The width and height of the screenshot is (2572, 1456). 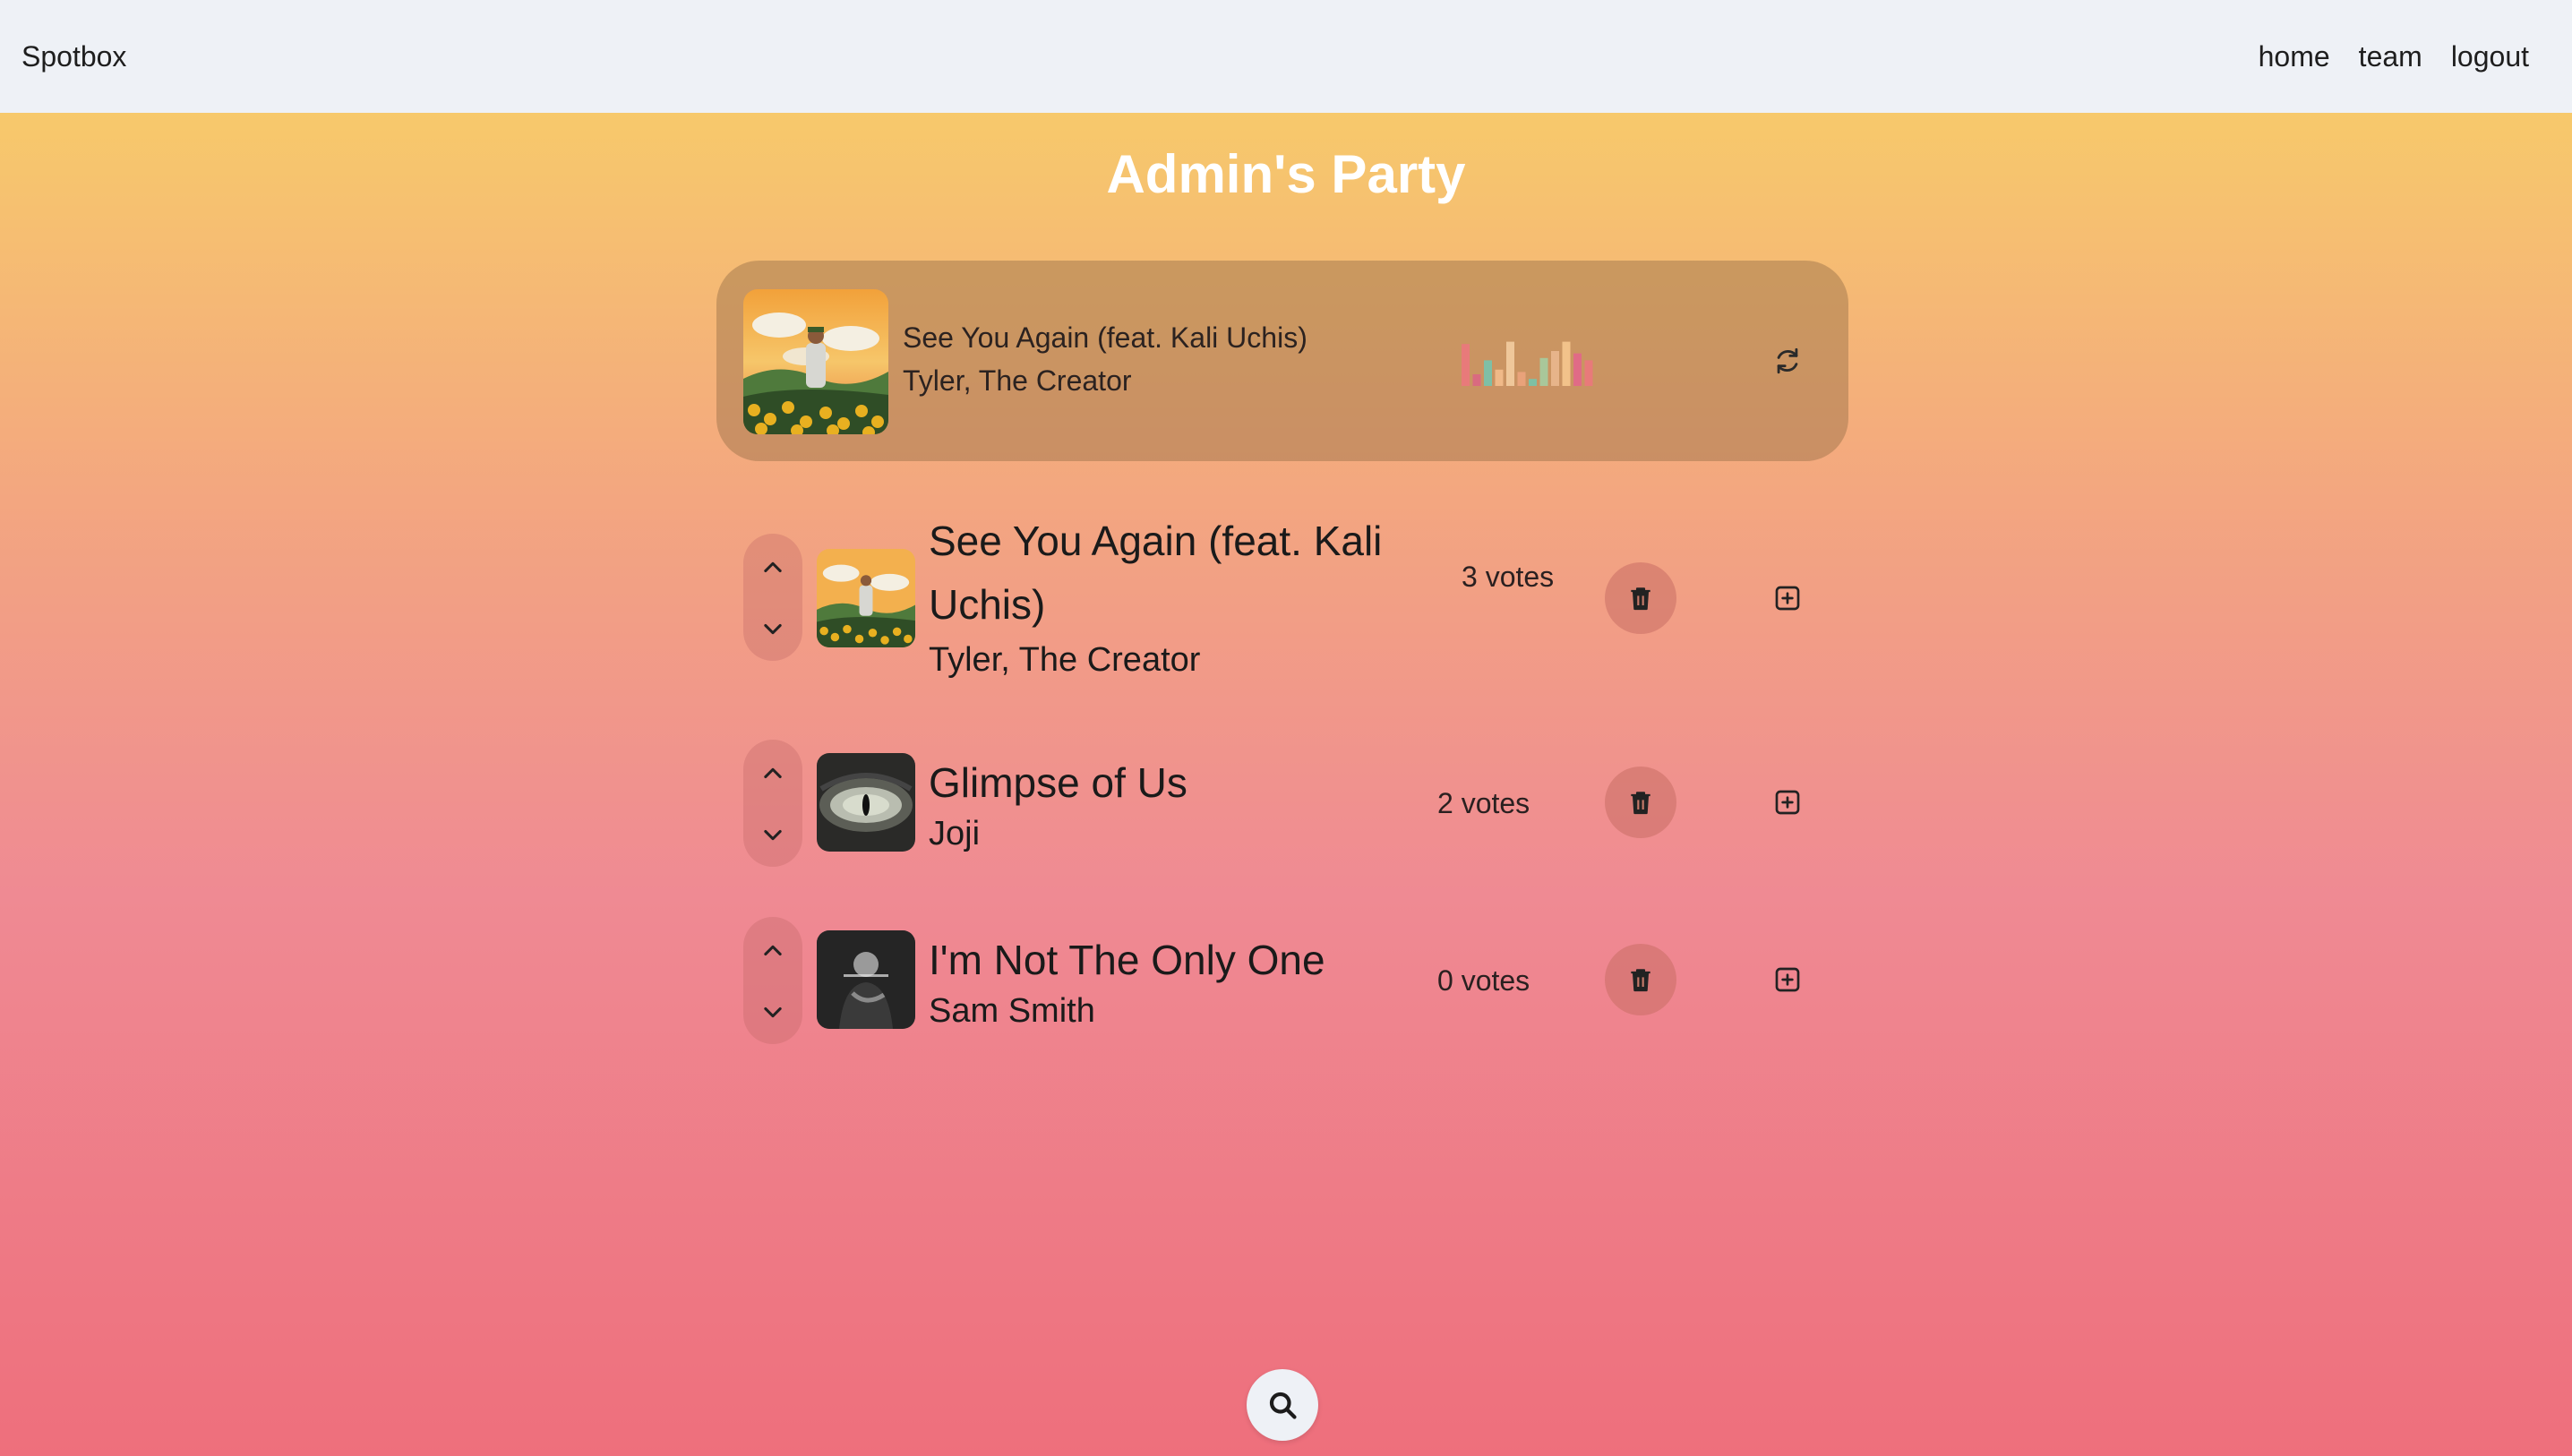 I want to click on vote-count: 3 votes, so click(x=1509, y=577).